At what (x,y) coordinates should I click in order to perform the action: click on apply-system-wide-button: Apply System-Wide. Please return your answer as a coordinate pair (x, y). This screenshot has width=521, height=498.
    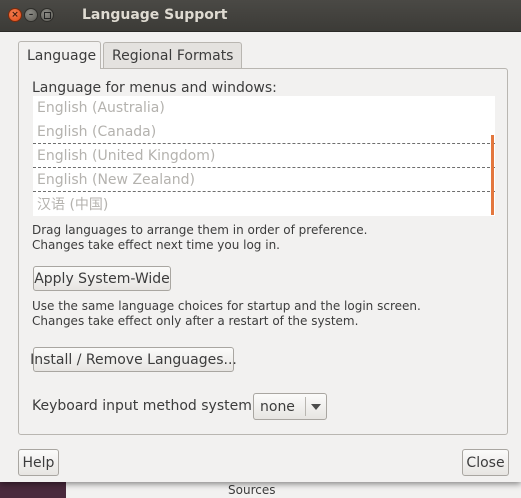
    Looking at the image, I should click on (102, 278).